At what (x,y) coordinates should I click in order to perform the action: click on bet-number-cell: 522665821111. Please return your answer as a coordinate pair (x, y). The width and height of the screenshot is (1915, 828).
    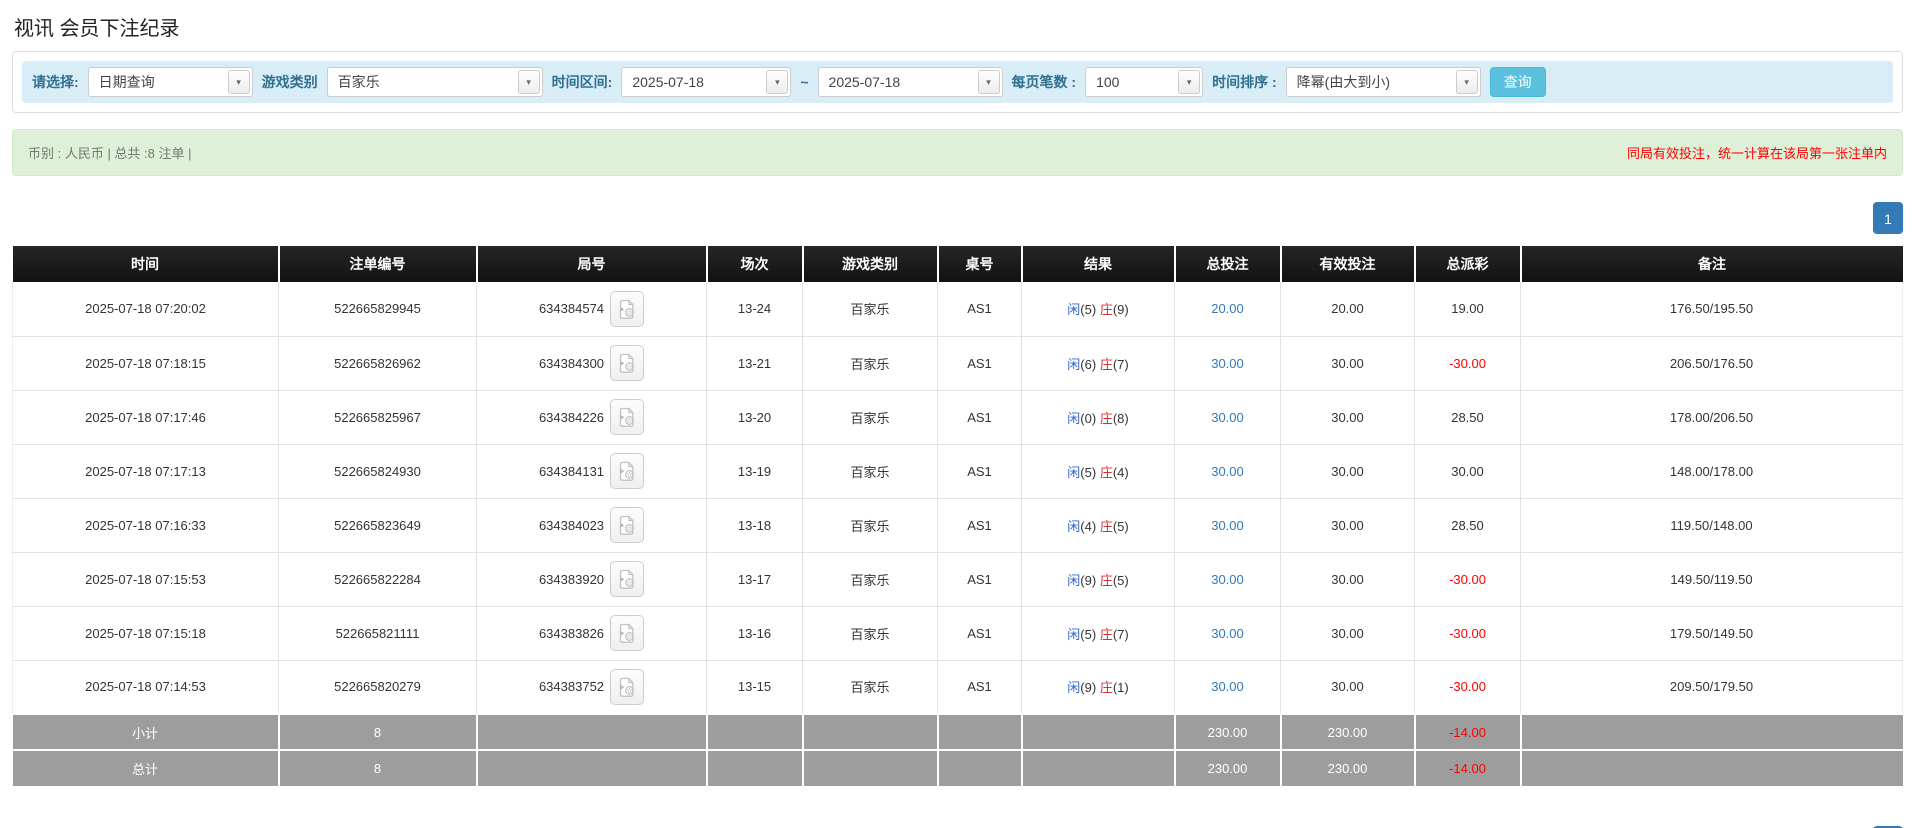
    Looking at the image, I should click on (377, 633).